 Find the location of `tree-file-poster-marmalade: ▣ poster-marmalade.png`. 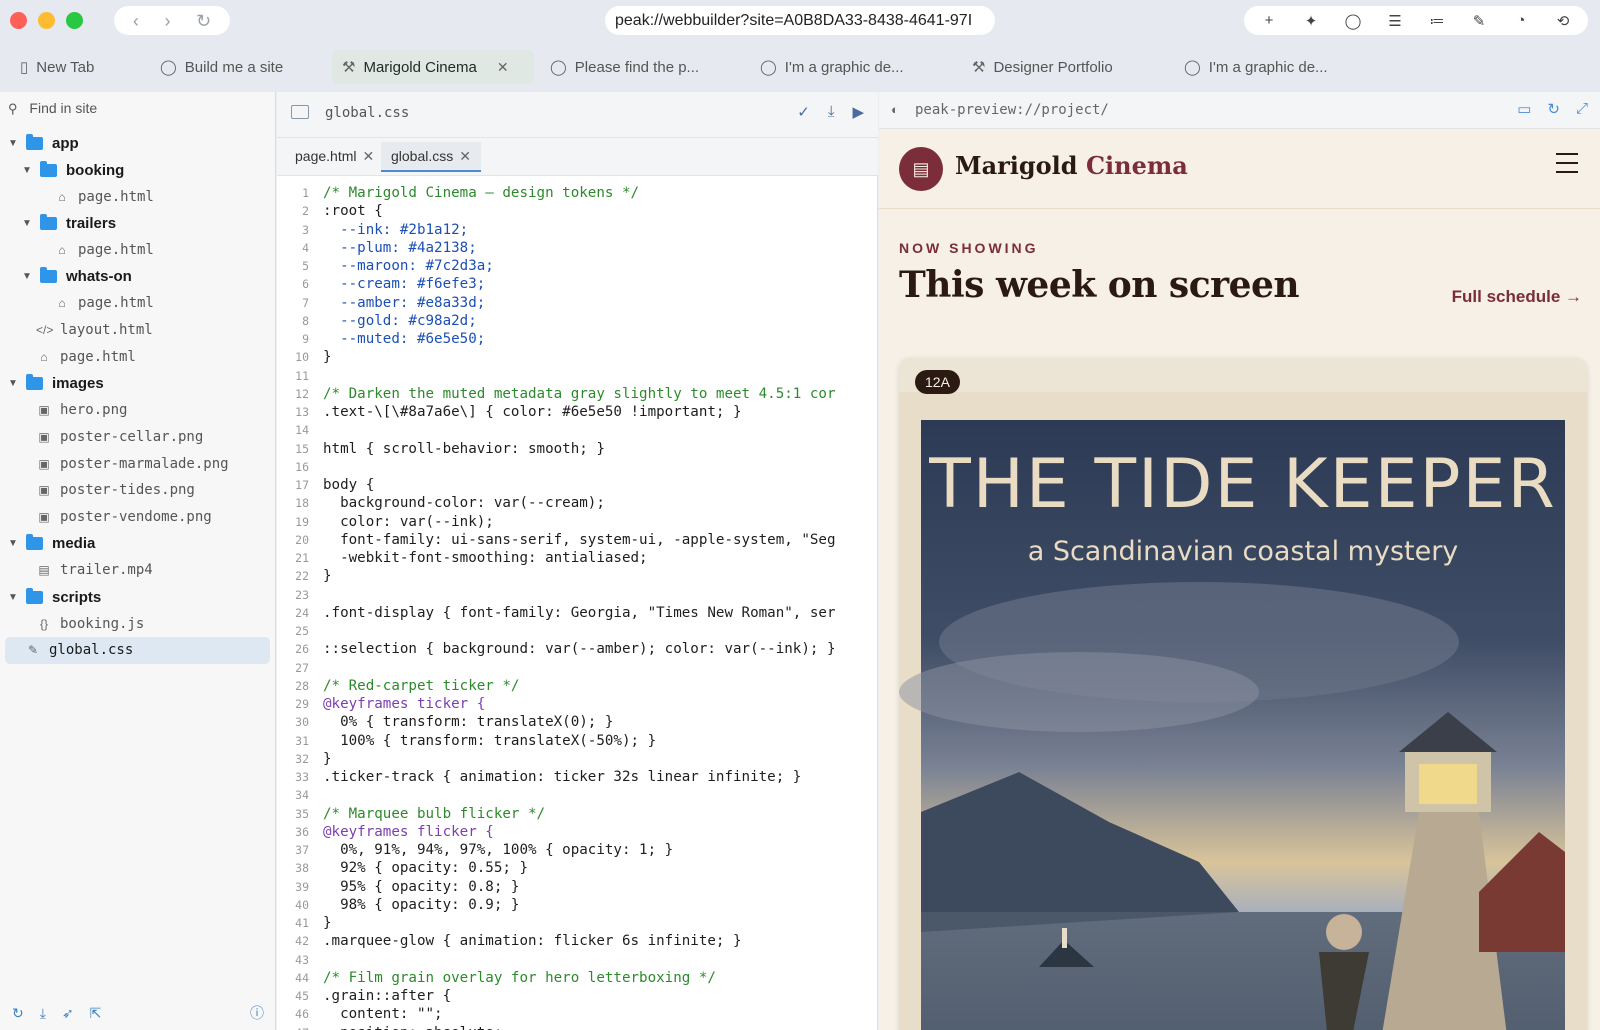

tree-file-poster-marmalade: ▣ poster-marmalade.png is located at coordinates (138, 463).